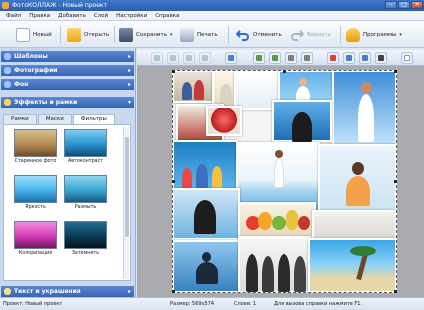  Describe the element at coordinates (407, 58) in the screenshot. I see `page-settings-icon` at that location.